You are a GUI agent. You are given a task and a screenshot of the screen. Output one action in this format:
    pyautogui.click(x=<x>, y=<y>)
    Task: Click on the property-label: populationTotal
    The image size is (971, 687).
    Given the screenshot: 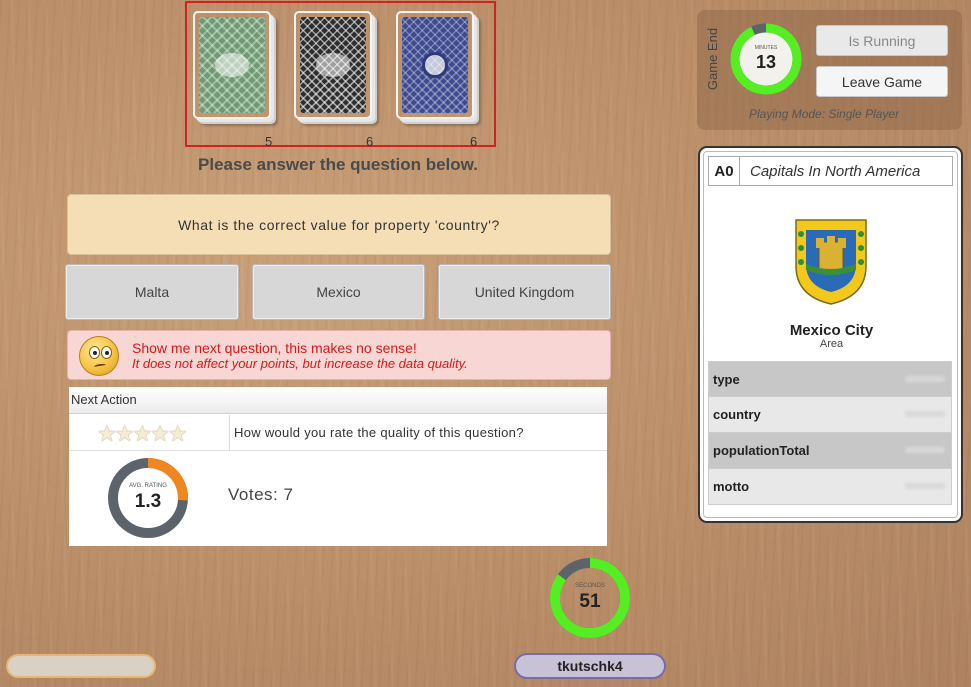 What is the action you would take?
    pyautogui.click(x=761, y=450)
    